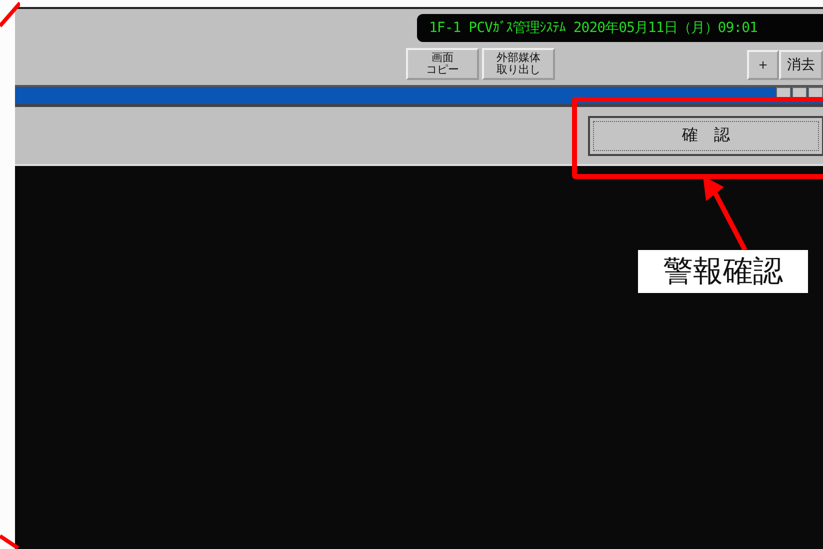 This screenshot has width=823, height=549. What do you see at coordinates (518, 64) in the screenshot?
I see `toolbar-button: 外部媒体 取り出し` at bounding box center [518, 64].